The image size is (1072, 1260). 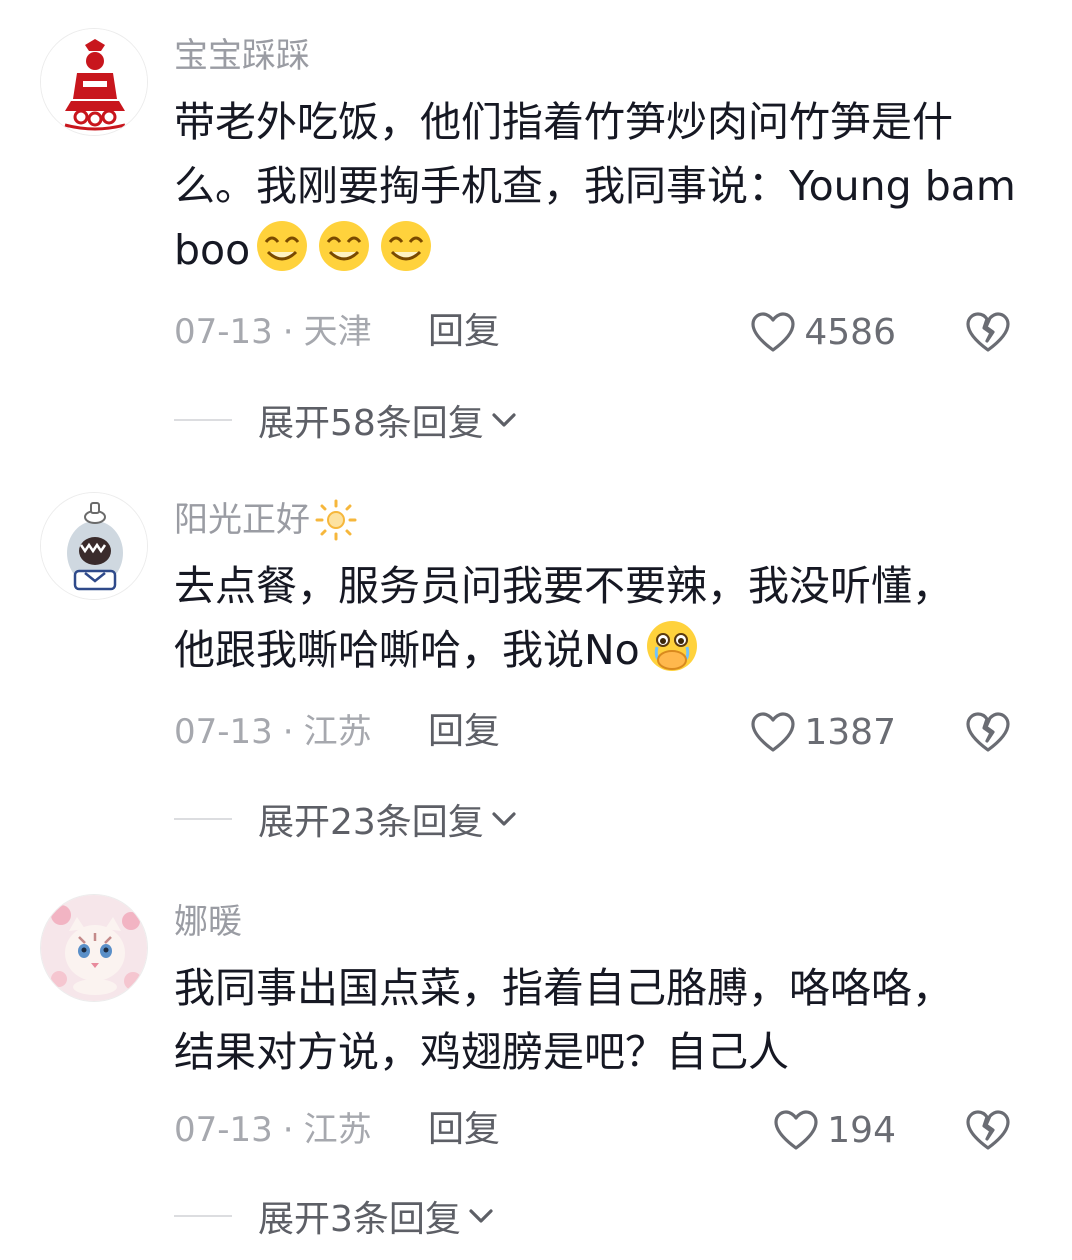 I want to click on username: 宝宝踩踩, so click(x=242, y=56).